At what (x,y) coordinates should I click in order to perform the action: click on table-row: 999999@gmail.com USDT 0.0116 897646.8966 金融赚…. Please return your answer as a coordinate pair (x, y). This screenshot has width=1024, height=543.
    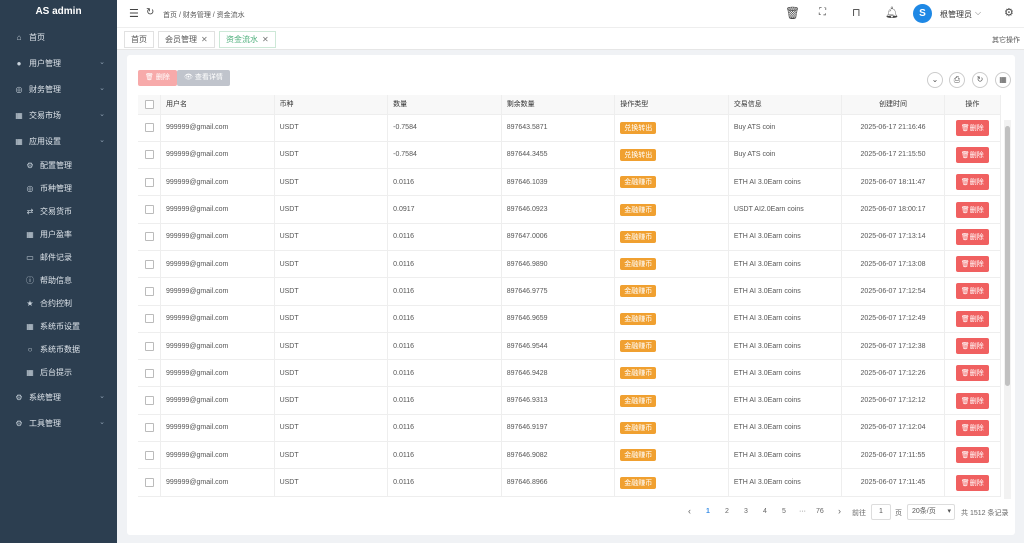
    Looking at the image, I should click on (570, 482).